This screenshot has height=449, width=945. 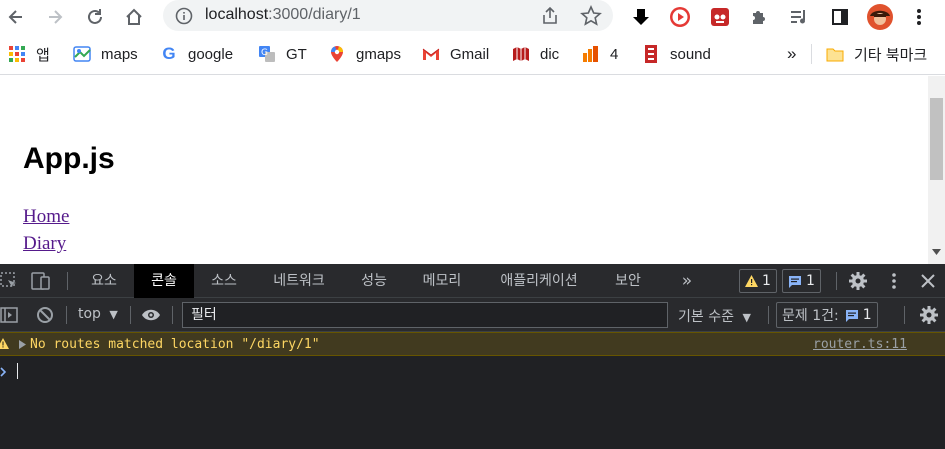 What do you see at coordinates (282, 54) in the screenshot?
I see `bookmark-gt: G GT` at bounding box center [282, 54].